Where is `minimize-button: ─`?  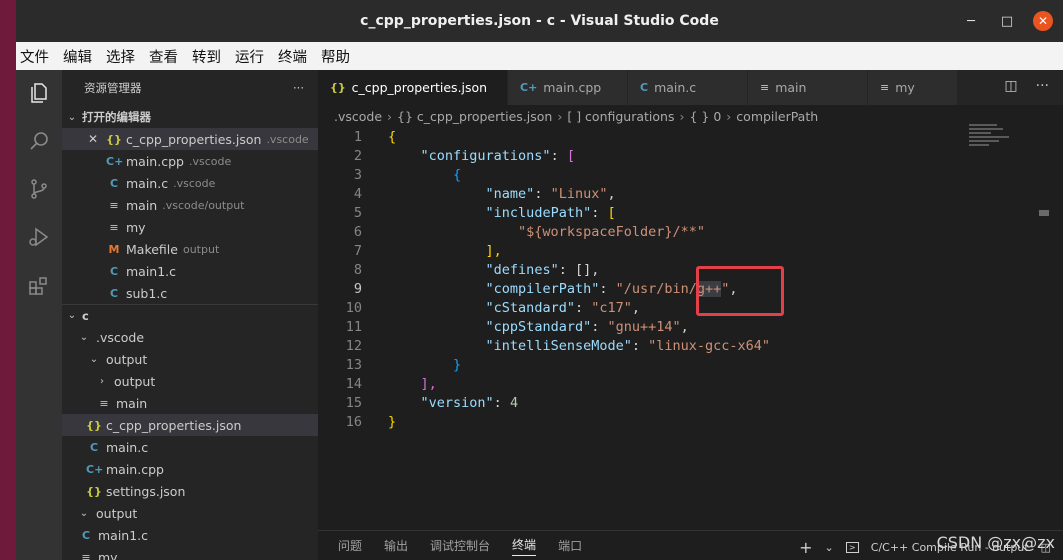 minimize-button: ─ is located at coordinates (971, 21).